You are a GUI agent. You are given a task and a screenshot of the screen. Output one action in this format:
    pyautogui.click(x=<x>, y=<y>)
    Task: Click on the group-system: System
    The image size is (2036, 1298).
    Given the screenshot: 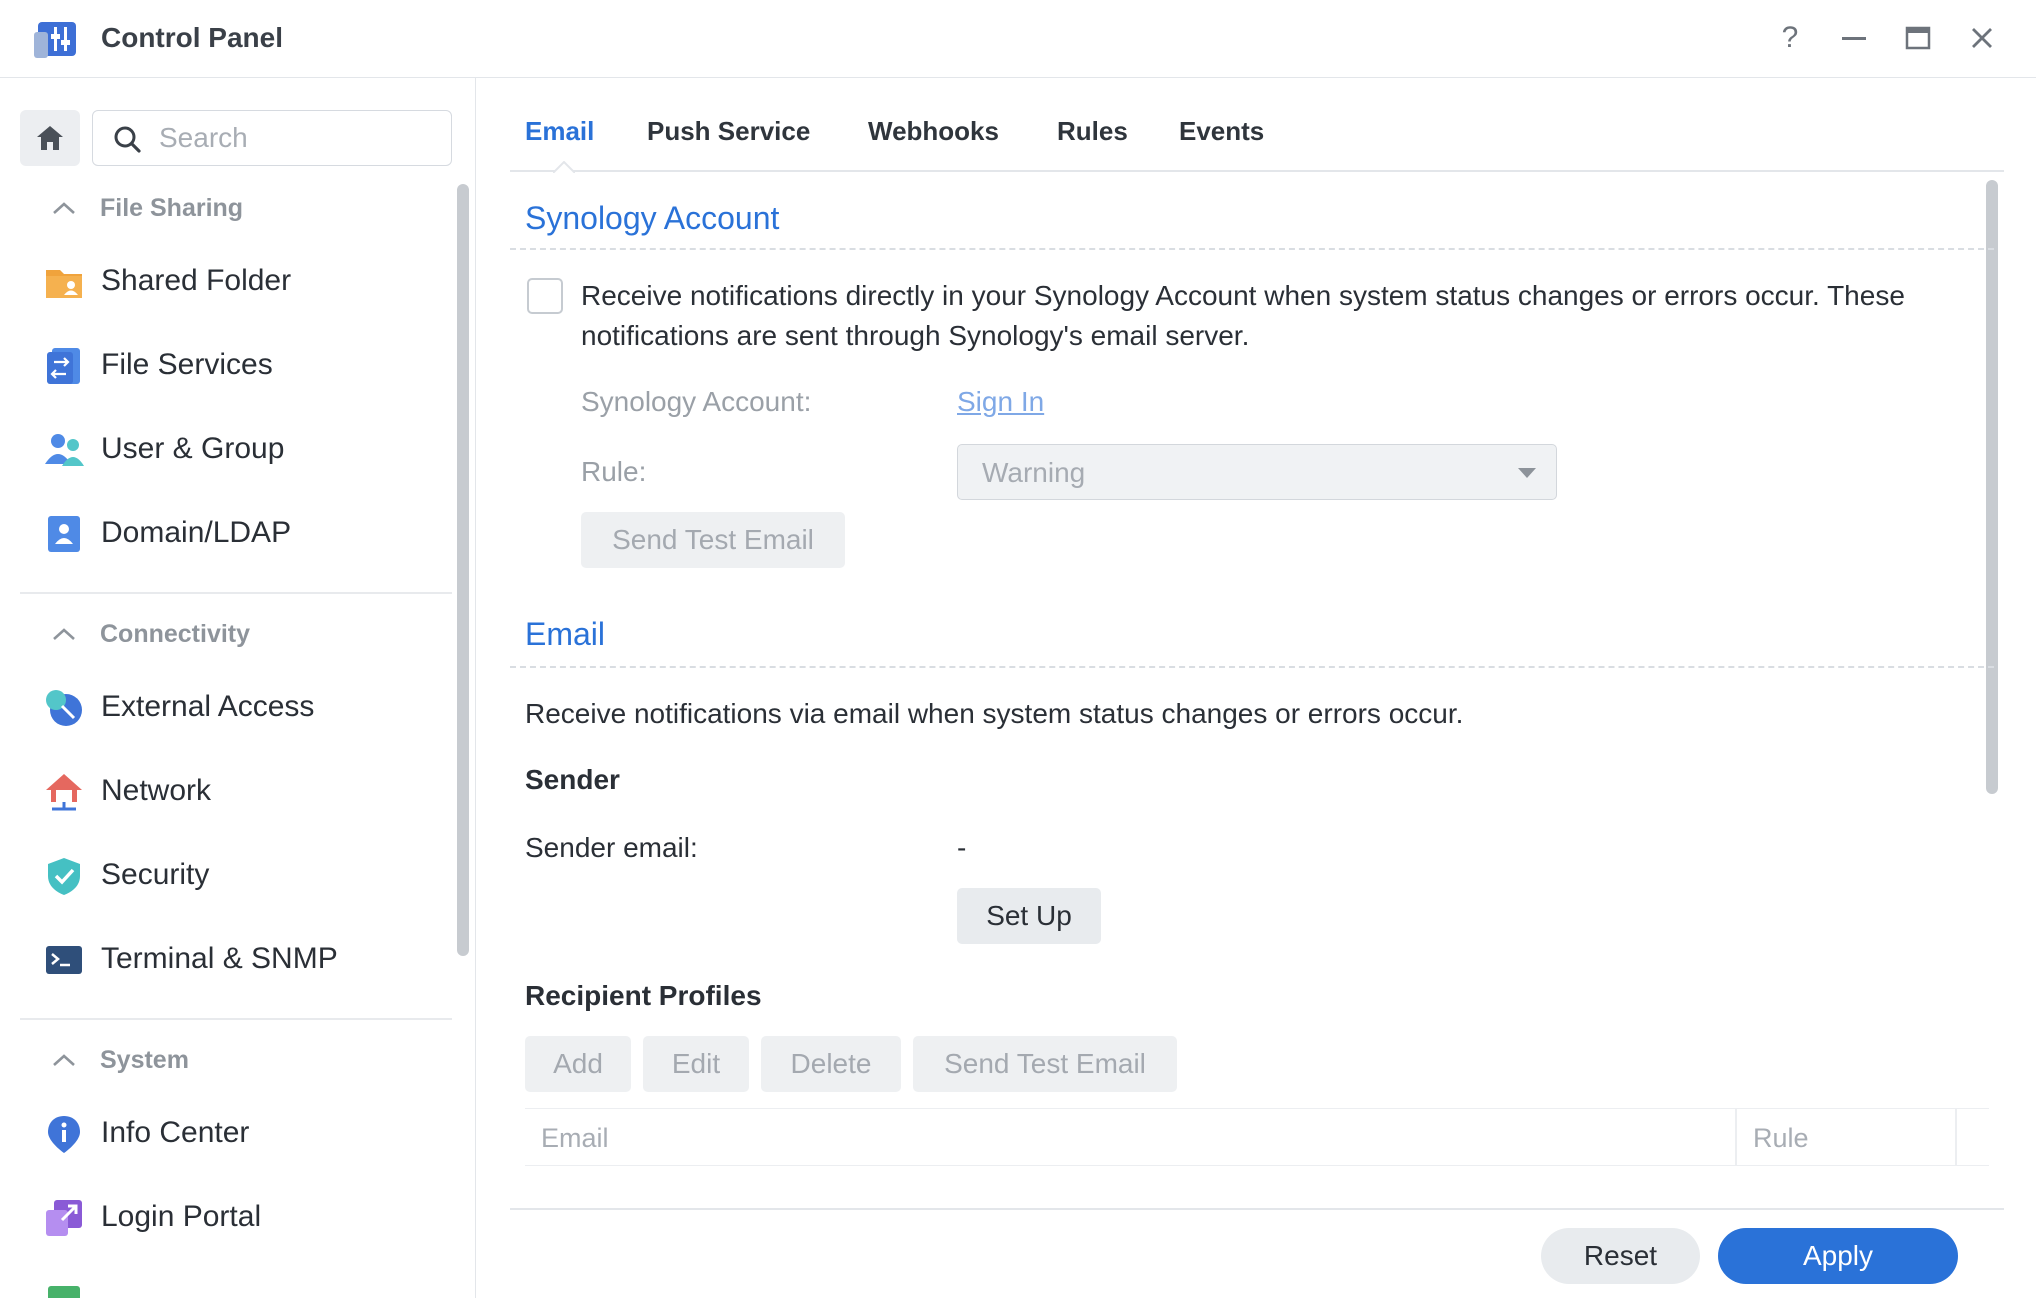 What is the action you would take?
    pyautogui.click(x=120, y=1060)
    